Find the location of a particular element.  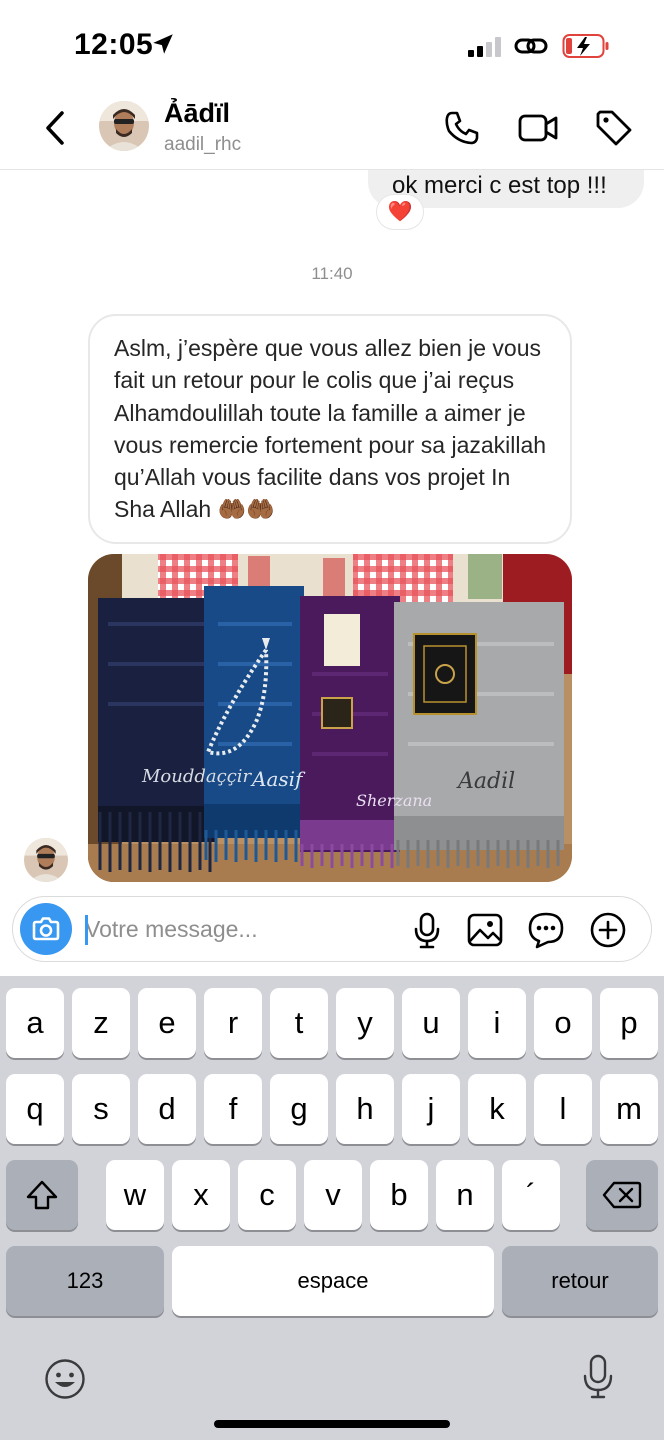

key-c: c is located at coordinates (267, 1195).